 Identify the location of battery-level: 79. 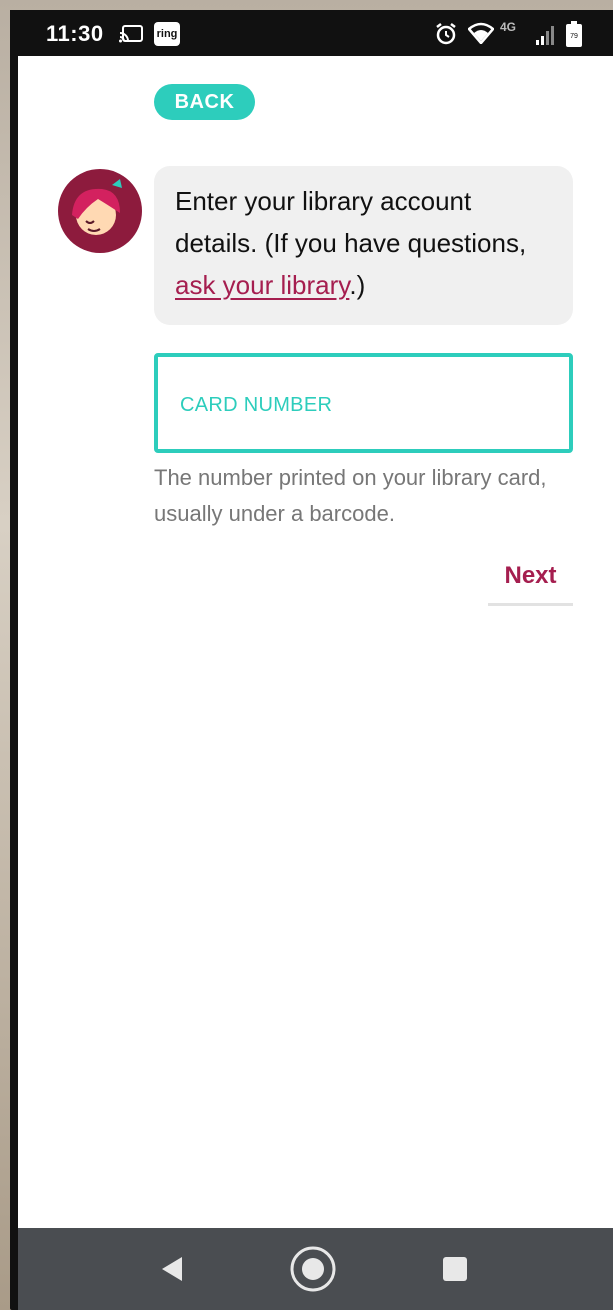
(574, 36).